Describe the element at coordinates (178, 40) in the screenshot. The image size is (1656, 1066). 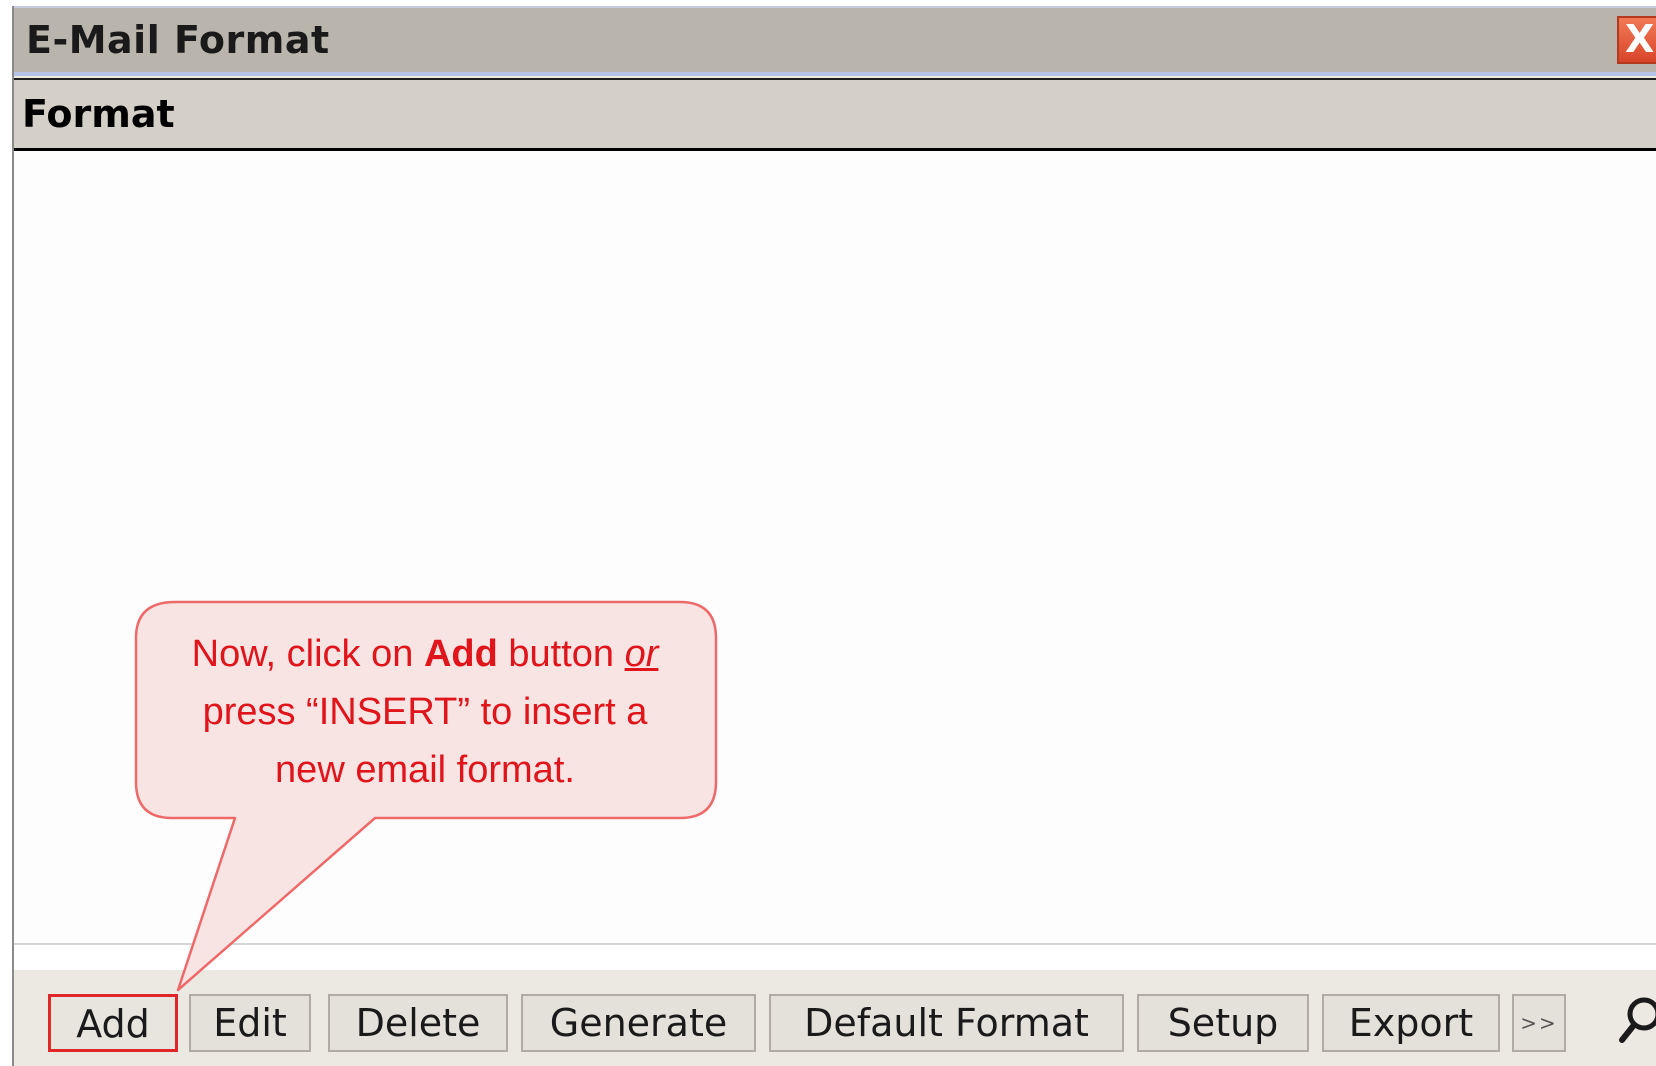
I see `window-title: E-Mail Format` at that location.